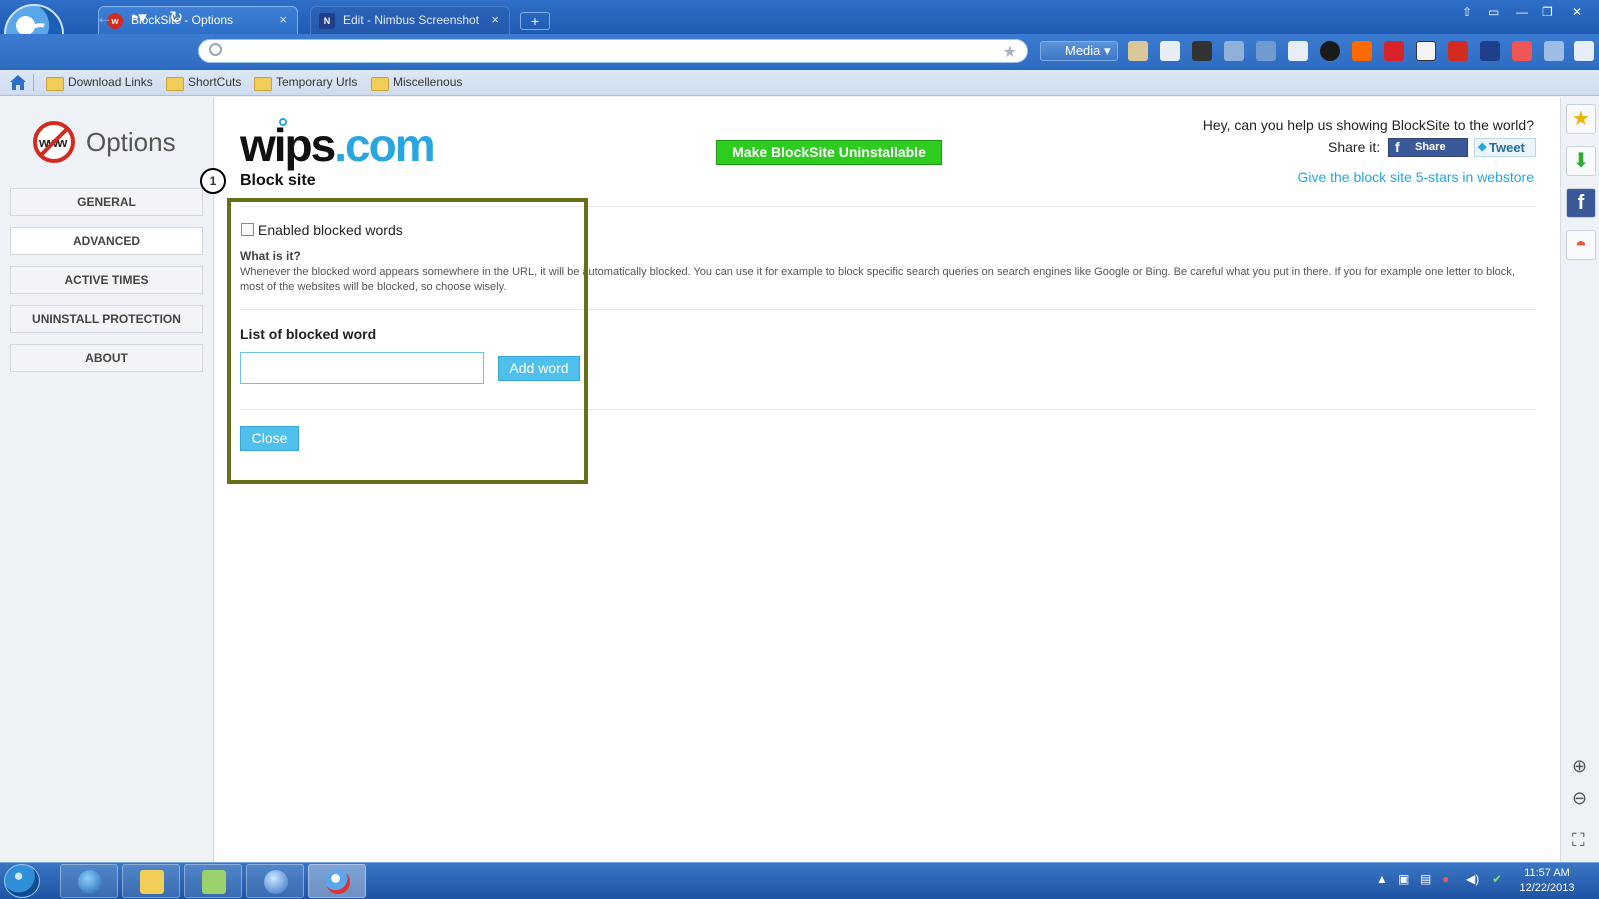 The image size is (1599, 899). I want to click on facebook-icon: f, so click(1397, 147).